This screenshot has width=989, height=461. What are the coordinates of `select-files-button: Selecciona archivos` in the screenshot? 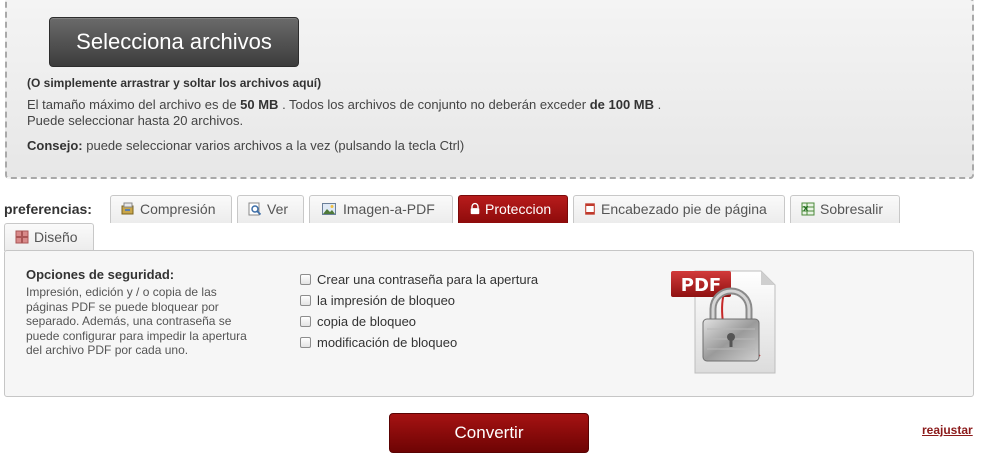 It's located at (174, 42).